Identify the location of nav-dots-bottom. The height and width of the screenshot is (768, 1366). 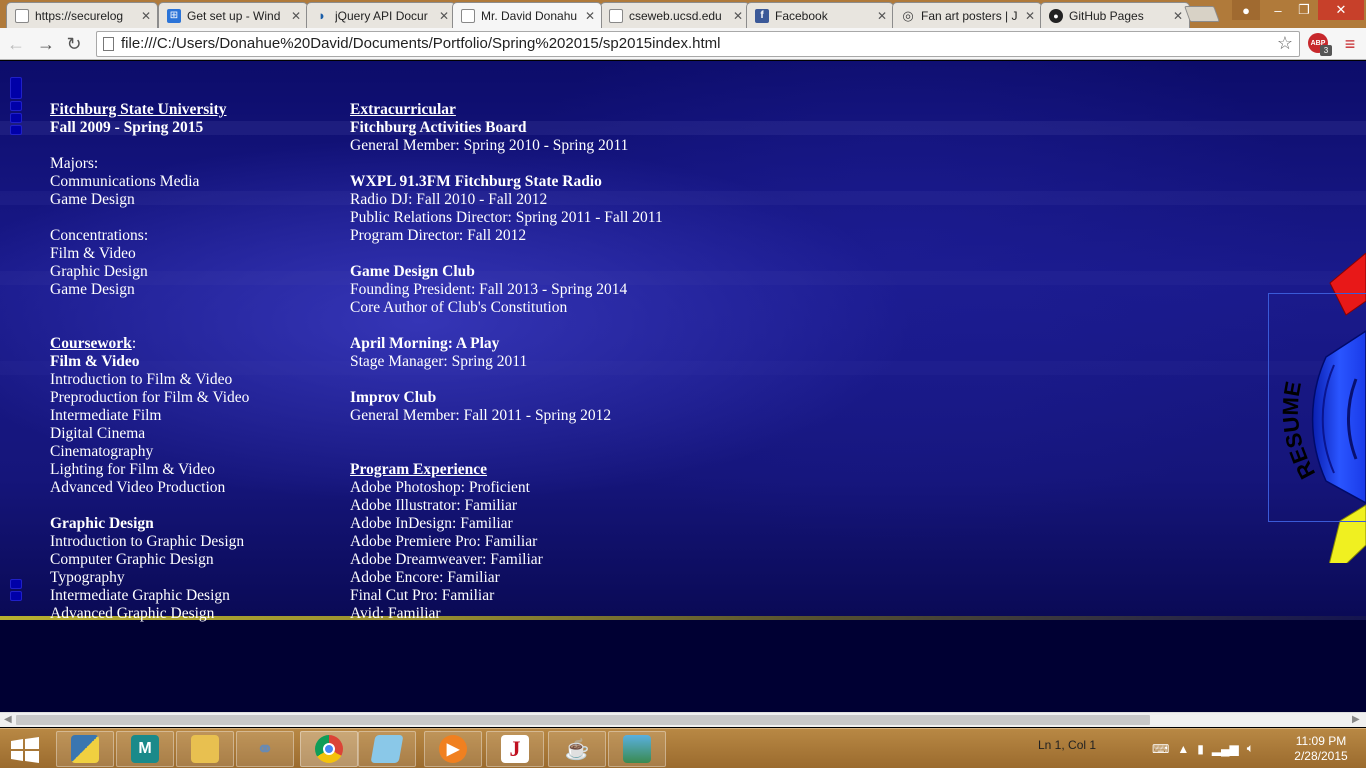
(16, 590).